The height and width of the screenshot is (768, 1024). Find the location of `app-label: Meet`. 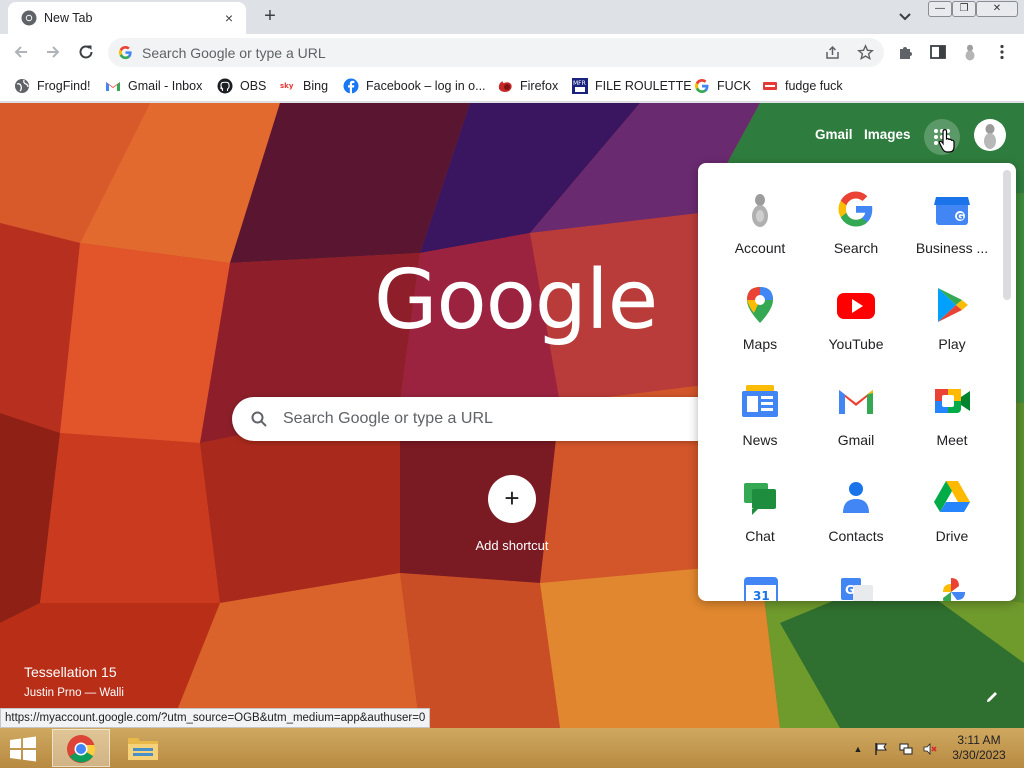

app-label: Meet is located at coordinates (952, 440).